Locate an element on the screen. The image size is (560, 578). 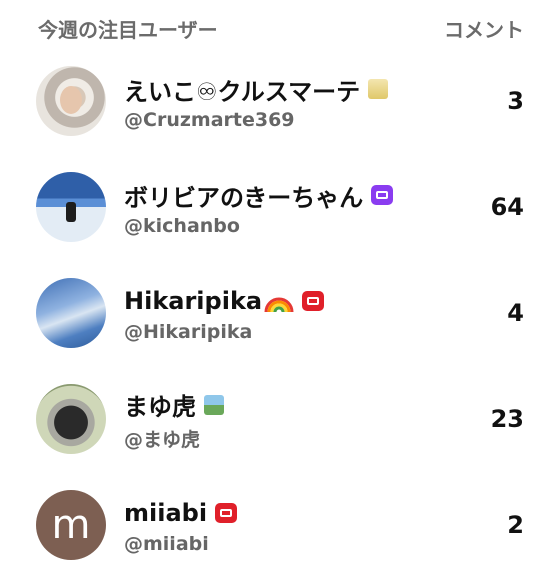
user-info: Hikaripika @Hikaripika is located at coordinates (304, 313).